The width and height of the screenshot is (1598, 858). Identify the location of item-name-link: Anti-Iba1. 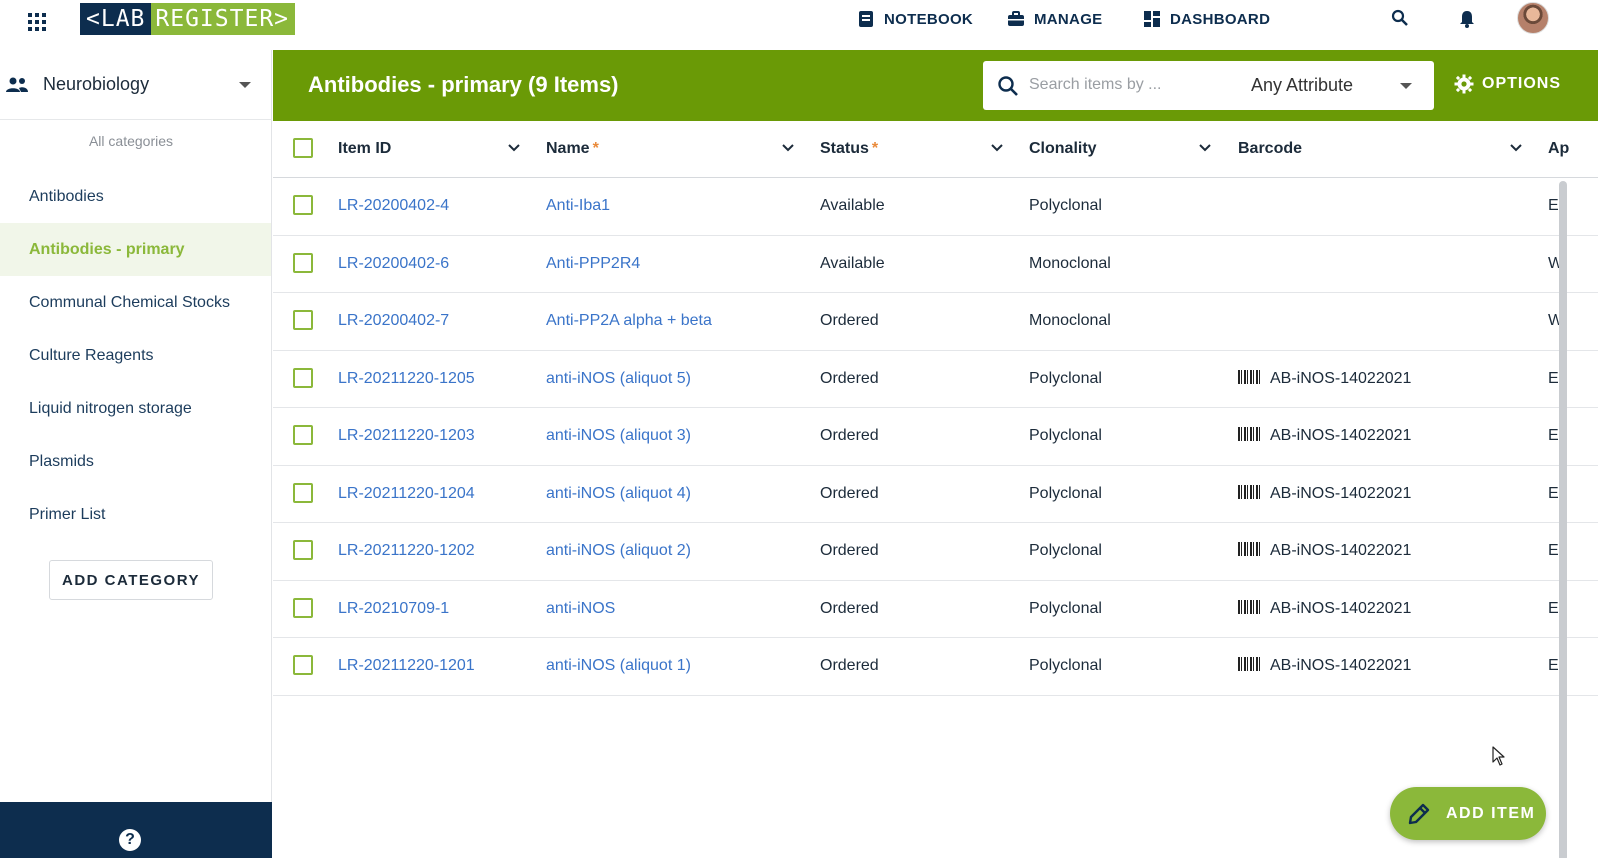
(578, 206).